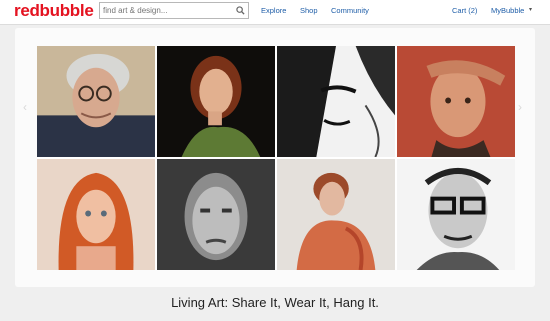 The height and width of the screenshot is (321, 550). Describe the element at coordinates (216, 214) in the screenshot. I see `portrait-bald-man-pencil` at that location.